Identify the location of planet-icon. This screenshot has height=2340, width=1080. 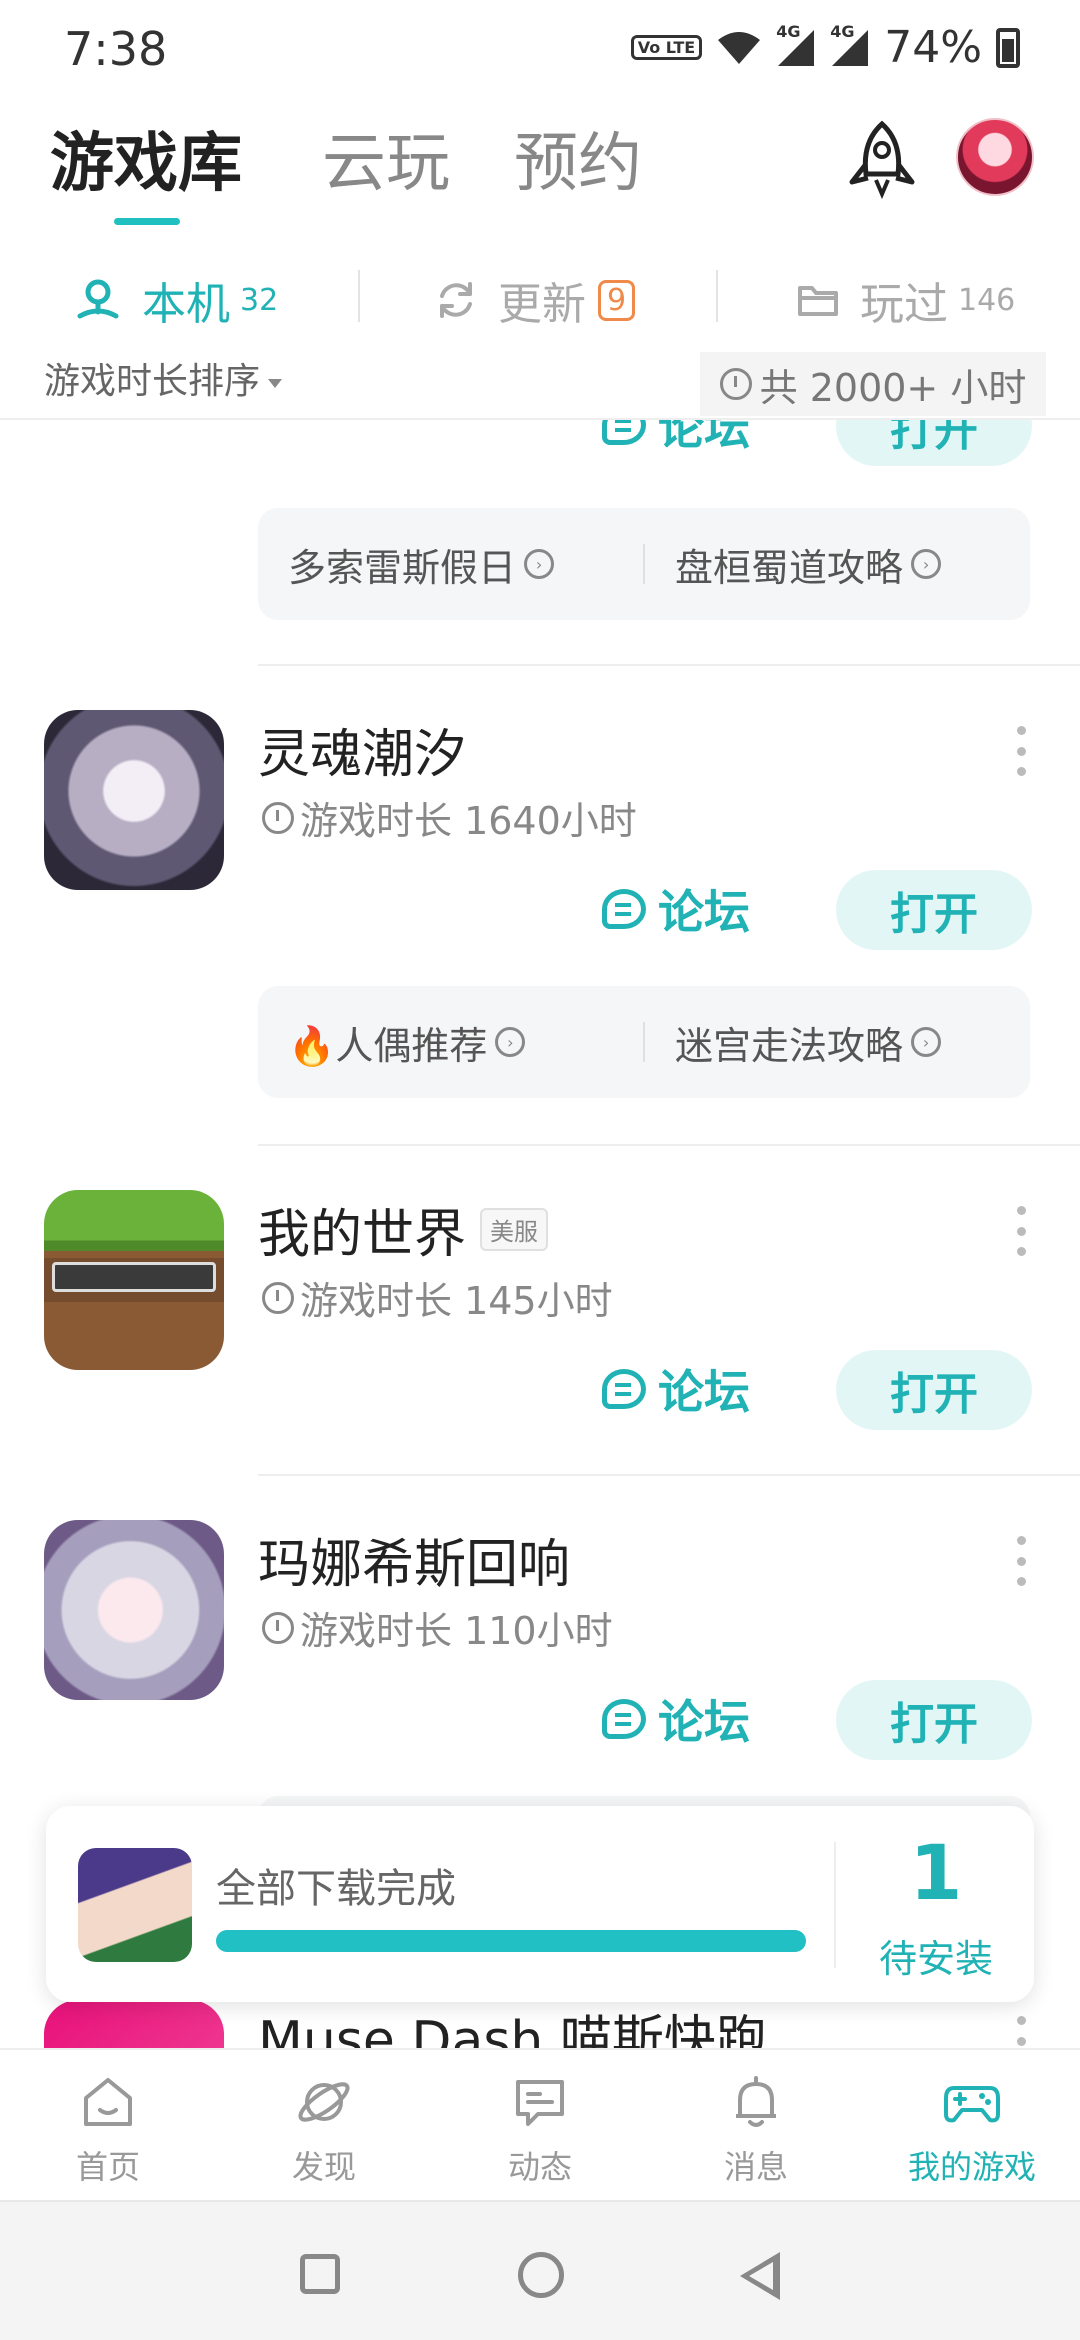
(324, 2102).